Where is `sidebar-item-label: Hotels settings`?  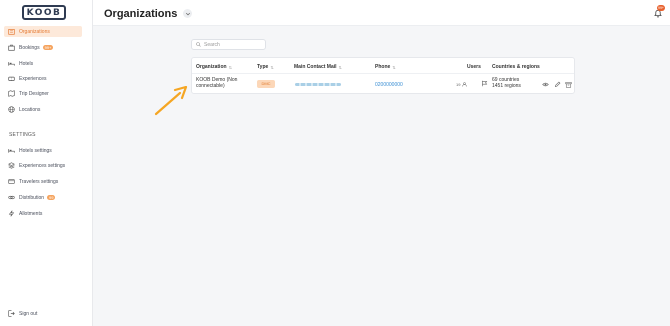
sidebar-item-label: Hotels settings is located at coordinates (35, 150).